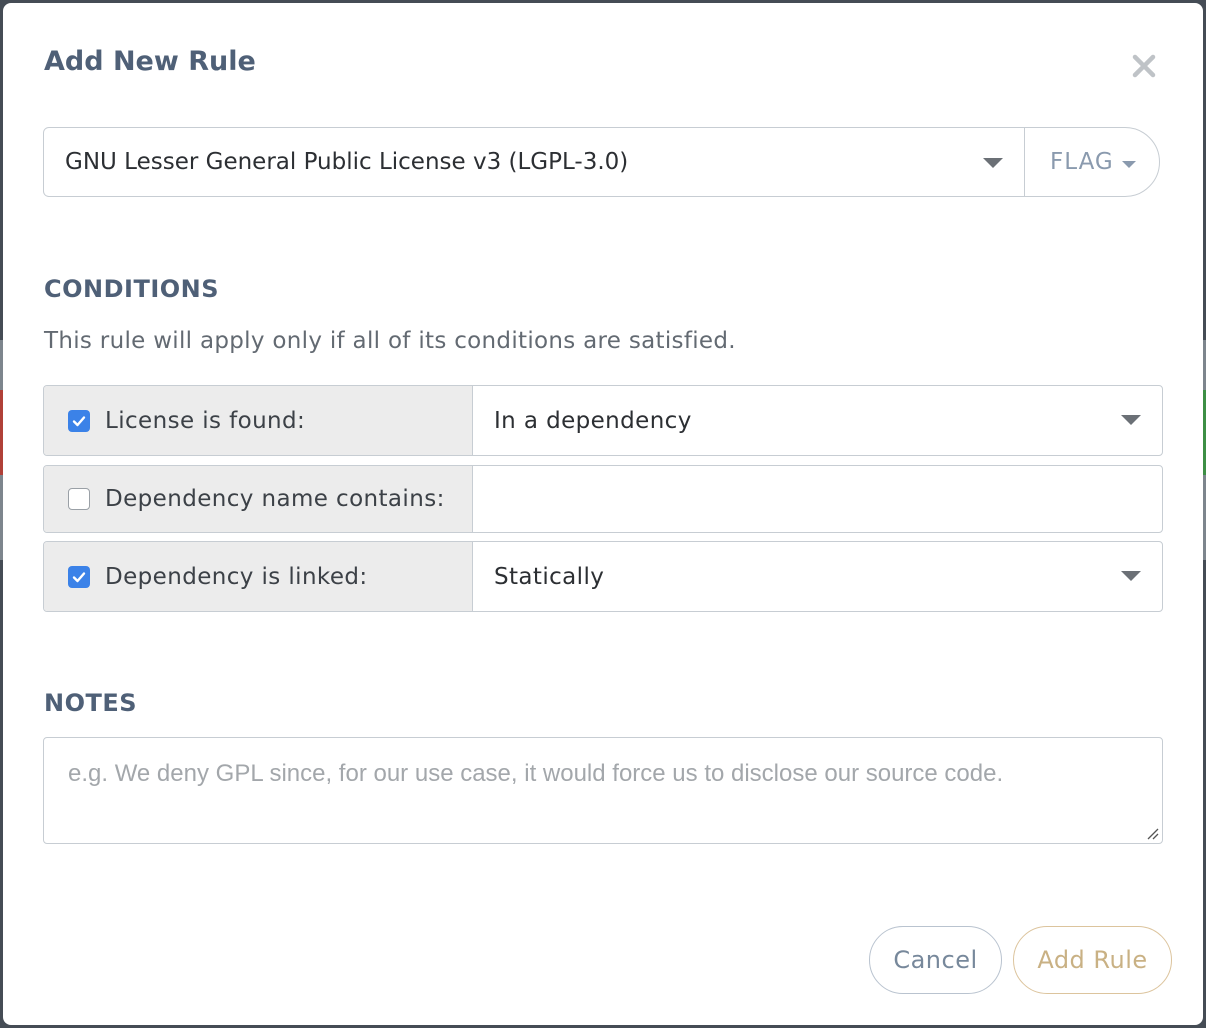  Describe the element at coordinates (205, 420) in the screenshot. I see `condition-label: License is found:` at that location.